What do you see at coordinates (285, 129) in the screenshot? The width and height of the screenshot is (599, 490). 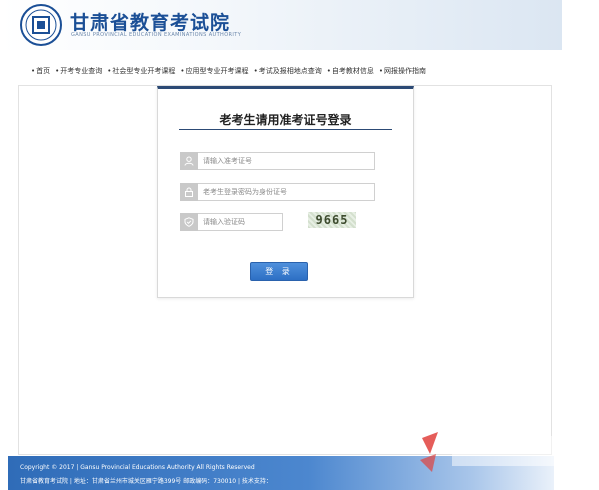 I see `title-divider` at bounding box center [285, 129].